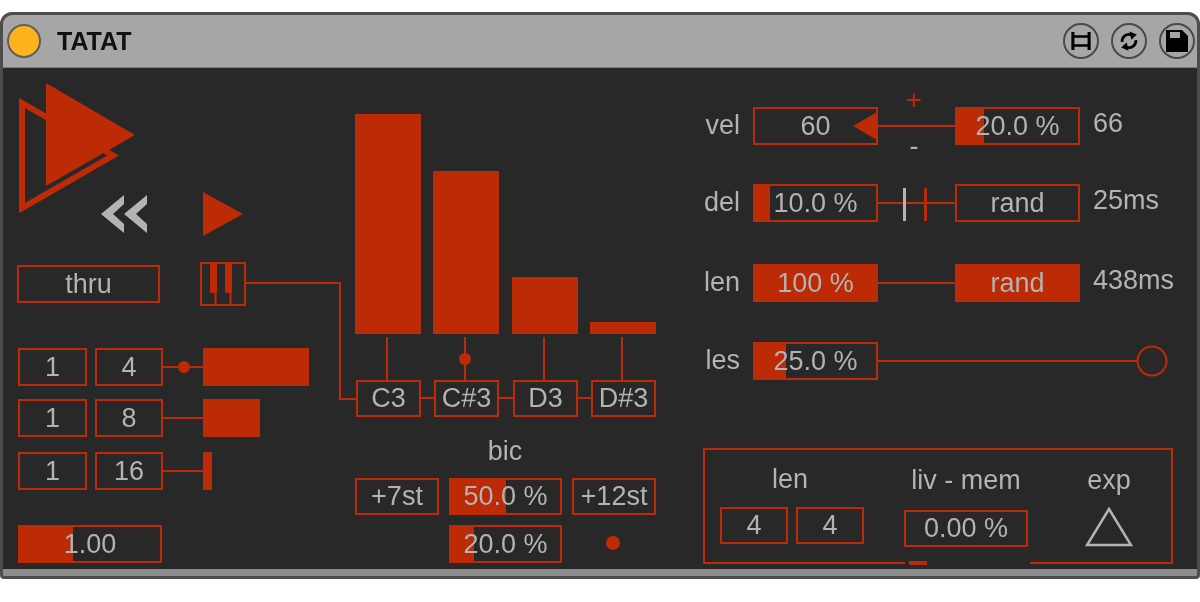 The height and width of the screenshot is (602, 1200). I want to click on save-icon, so click(1177, 41).